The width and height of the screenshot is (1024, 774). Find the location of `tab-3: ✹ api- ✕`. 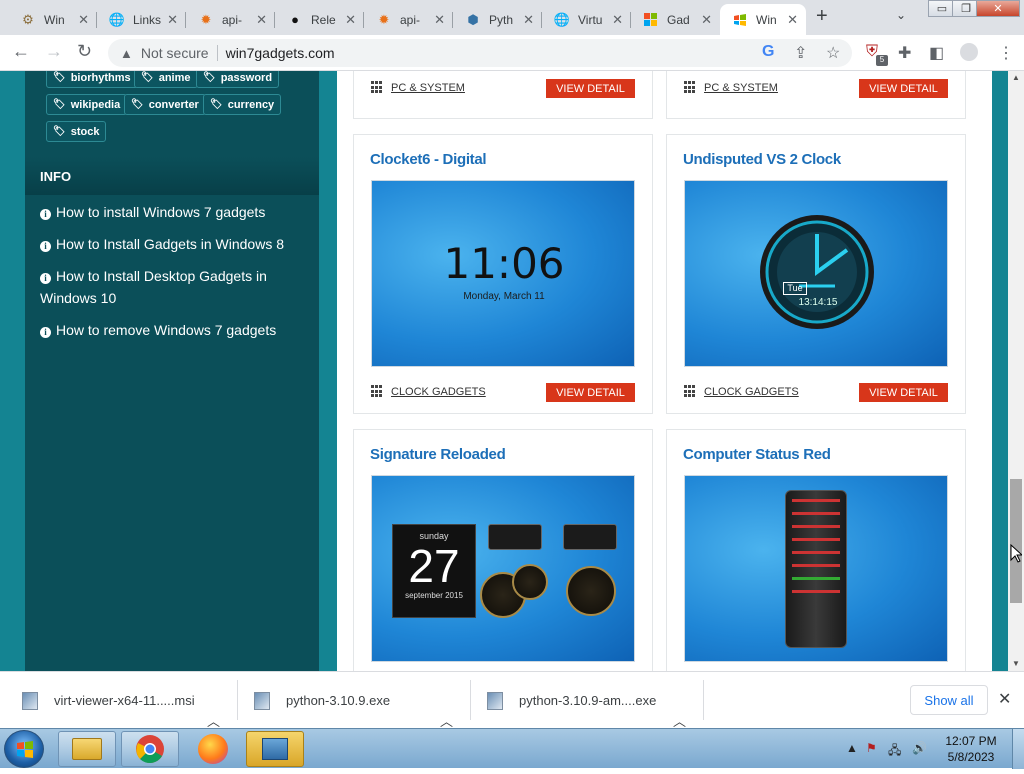

tab-3: ✹ api- ✕ is located at coordinates (230, 19).